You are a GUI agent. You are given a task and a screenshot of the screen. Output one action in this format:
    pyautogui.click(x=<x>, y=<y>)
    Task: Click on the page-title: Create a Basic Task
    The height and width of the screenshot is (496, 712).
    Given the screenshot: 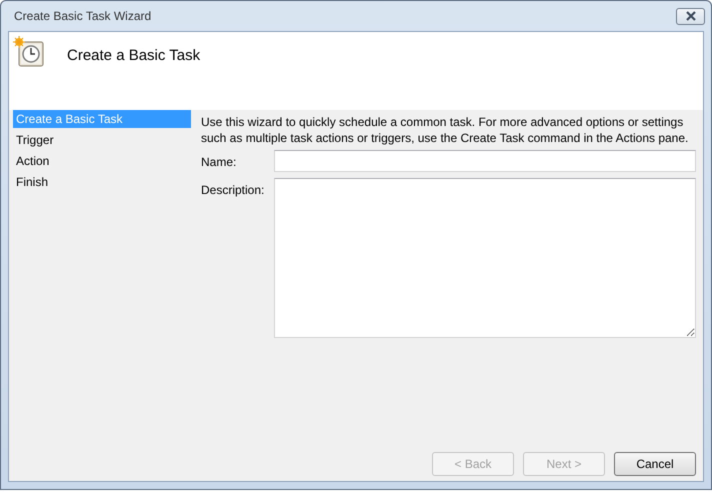 What is the action you would take?
    pyautogui.click(x=133, y=55)
    